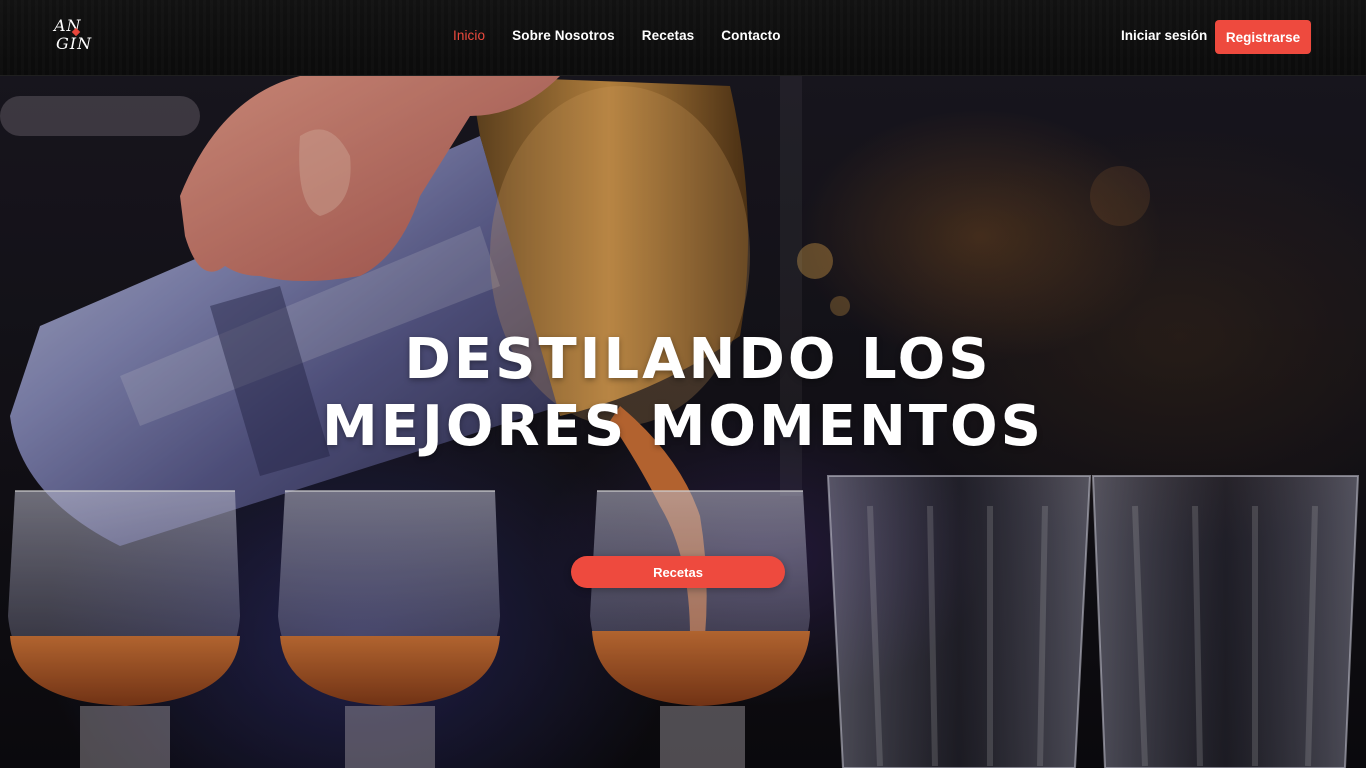  Describe the element at coordinates (74, 43) in the screenshot. I see `logo-text-bottom: GIN` at that location.